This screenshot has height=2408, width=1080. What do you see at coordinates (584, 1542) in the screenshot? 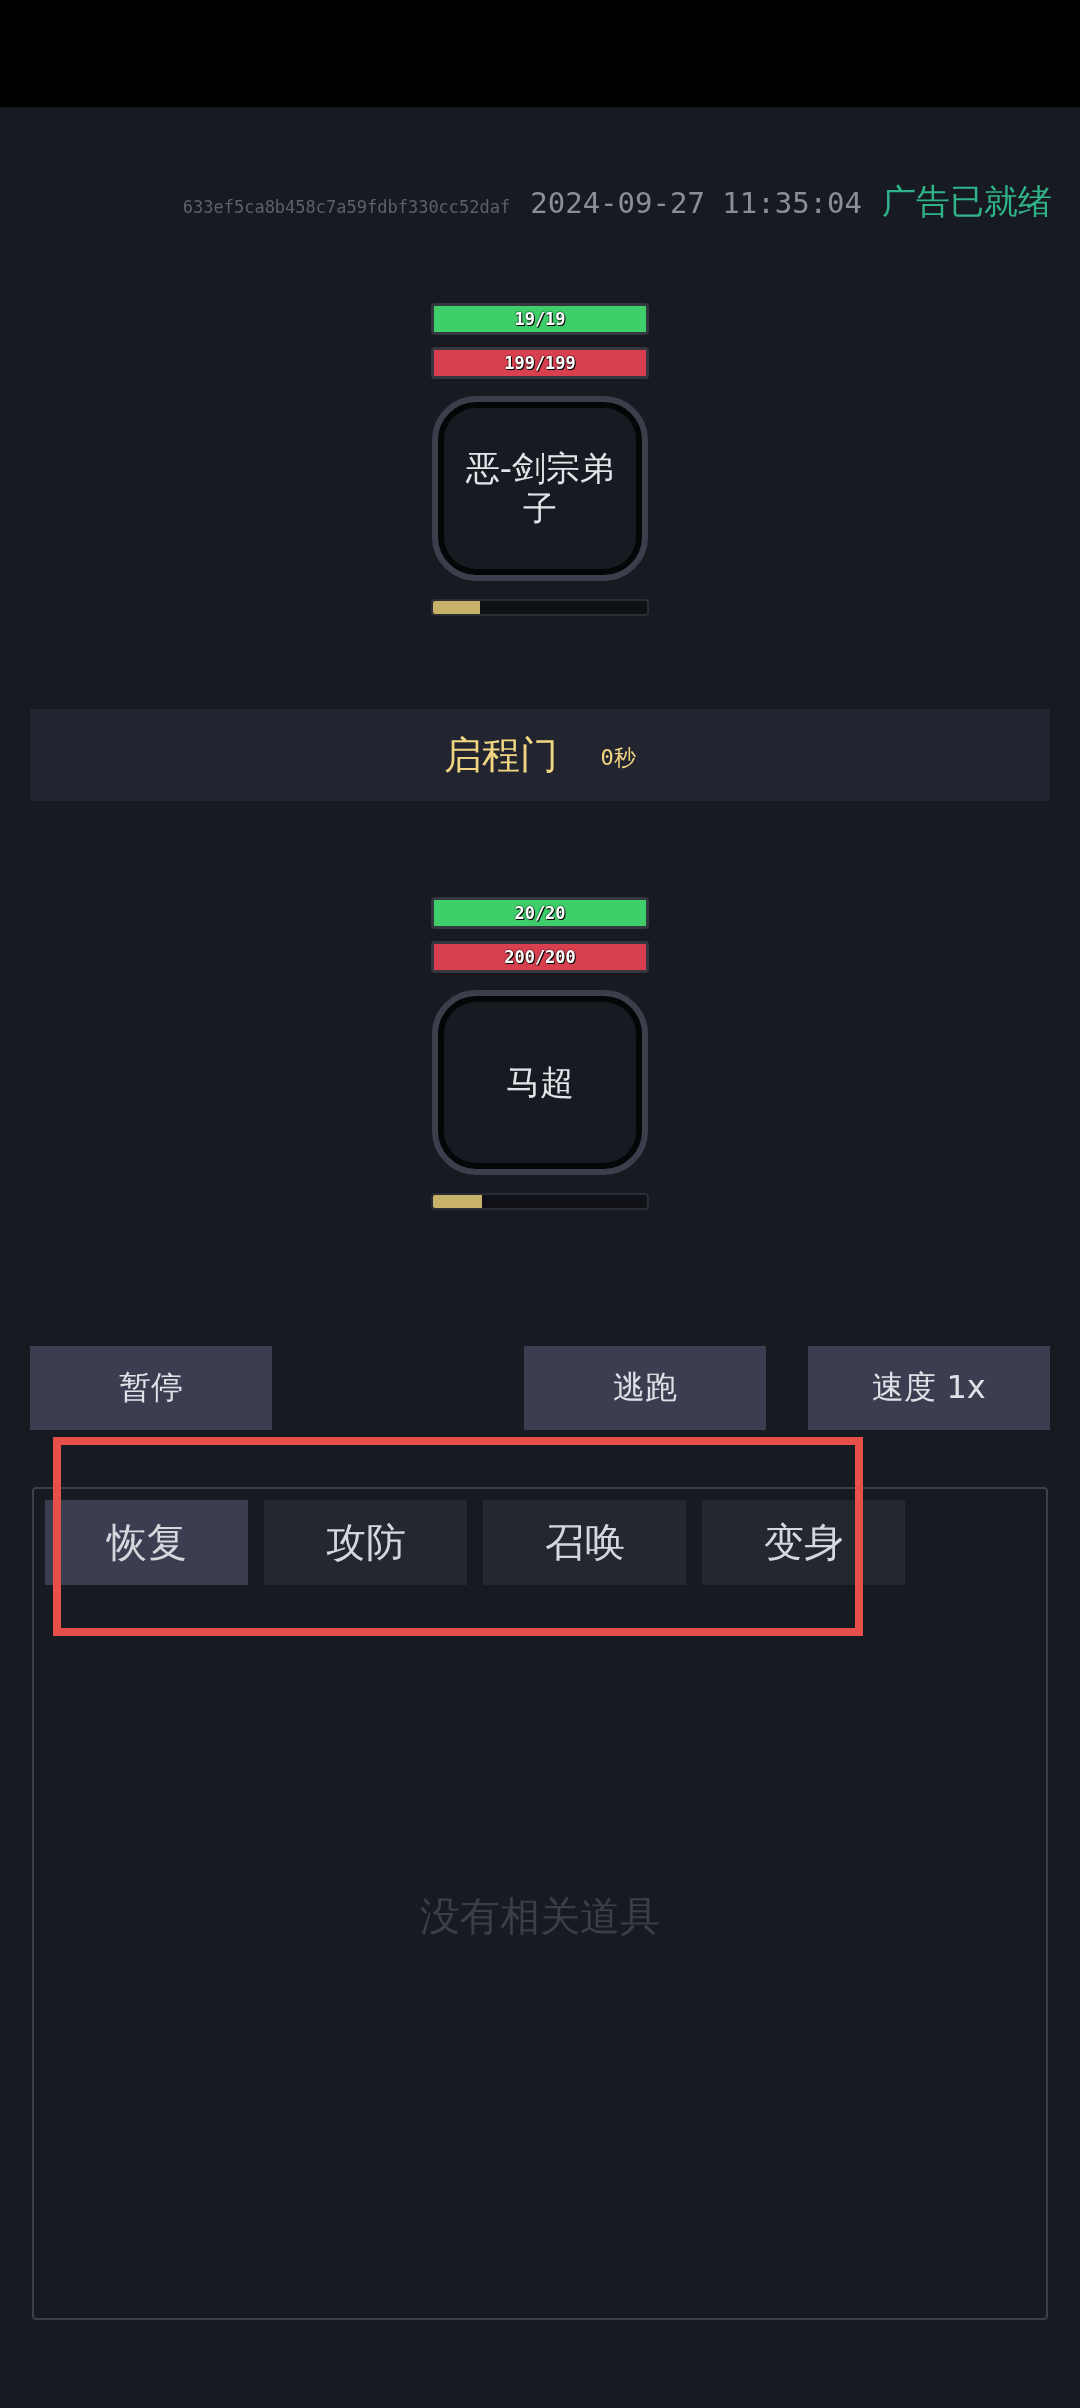
I see `category-tab: 召唤` at bounding box center [584, 1542].